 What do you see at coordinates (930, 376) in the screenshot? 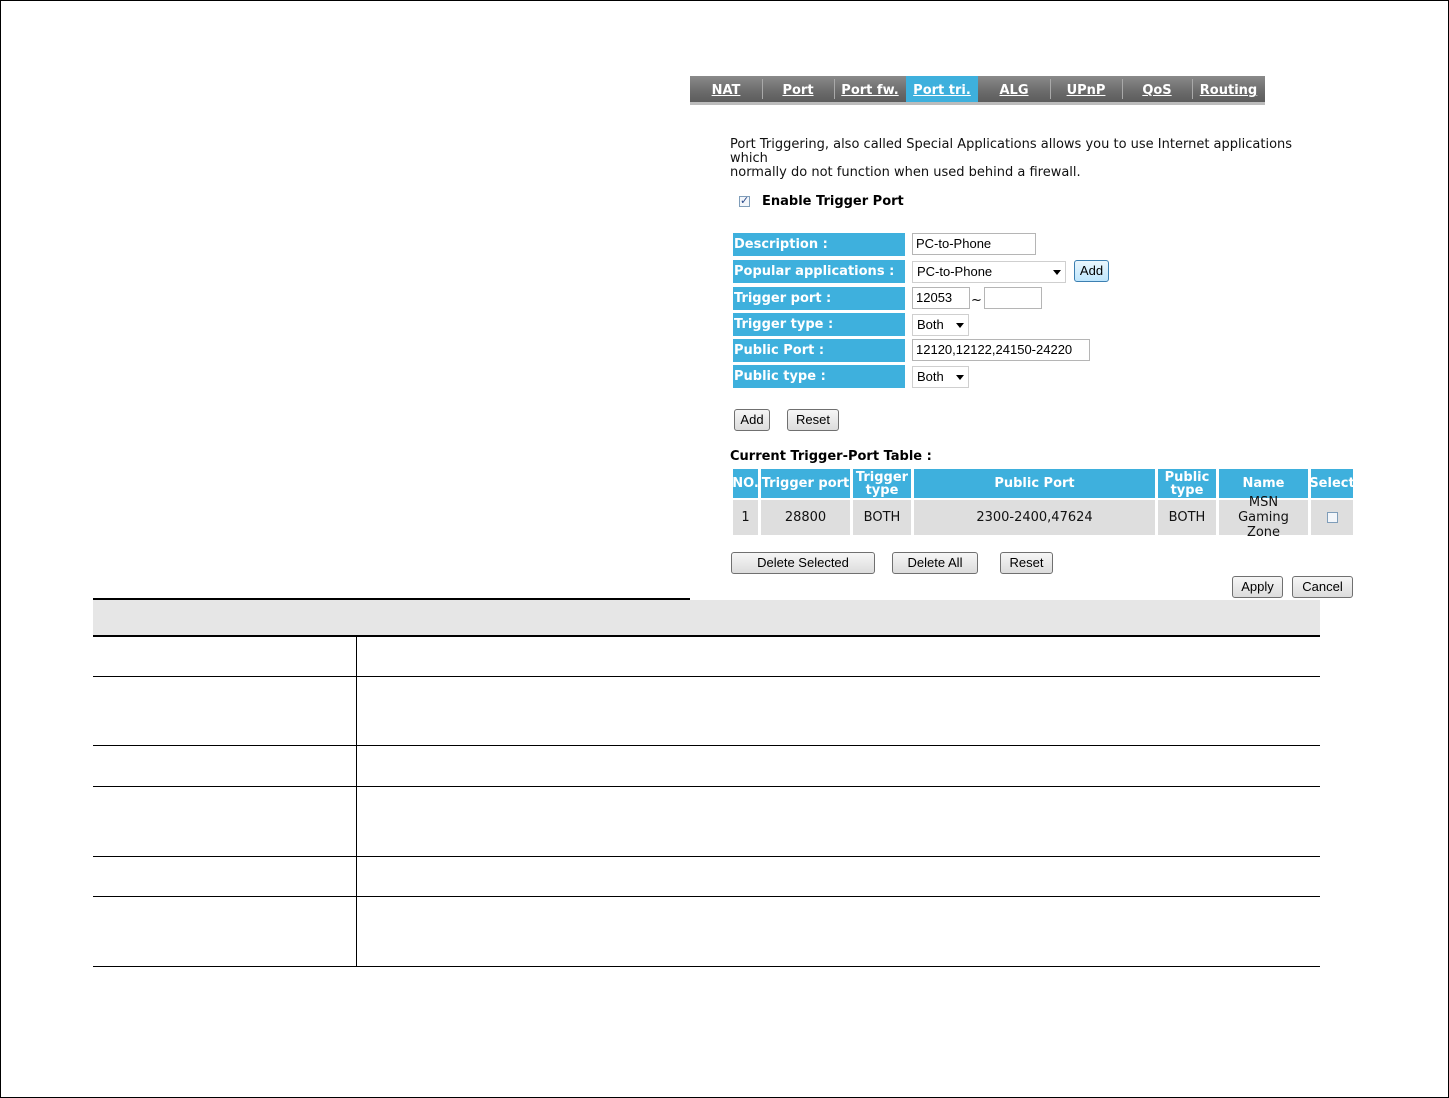
I see `public-type-value: Both` at bounding box center [930, 376].